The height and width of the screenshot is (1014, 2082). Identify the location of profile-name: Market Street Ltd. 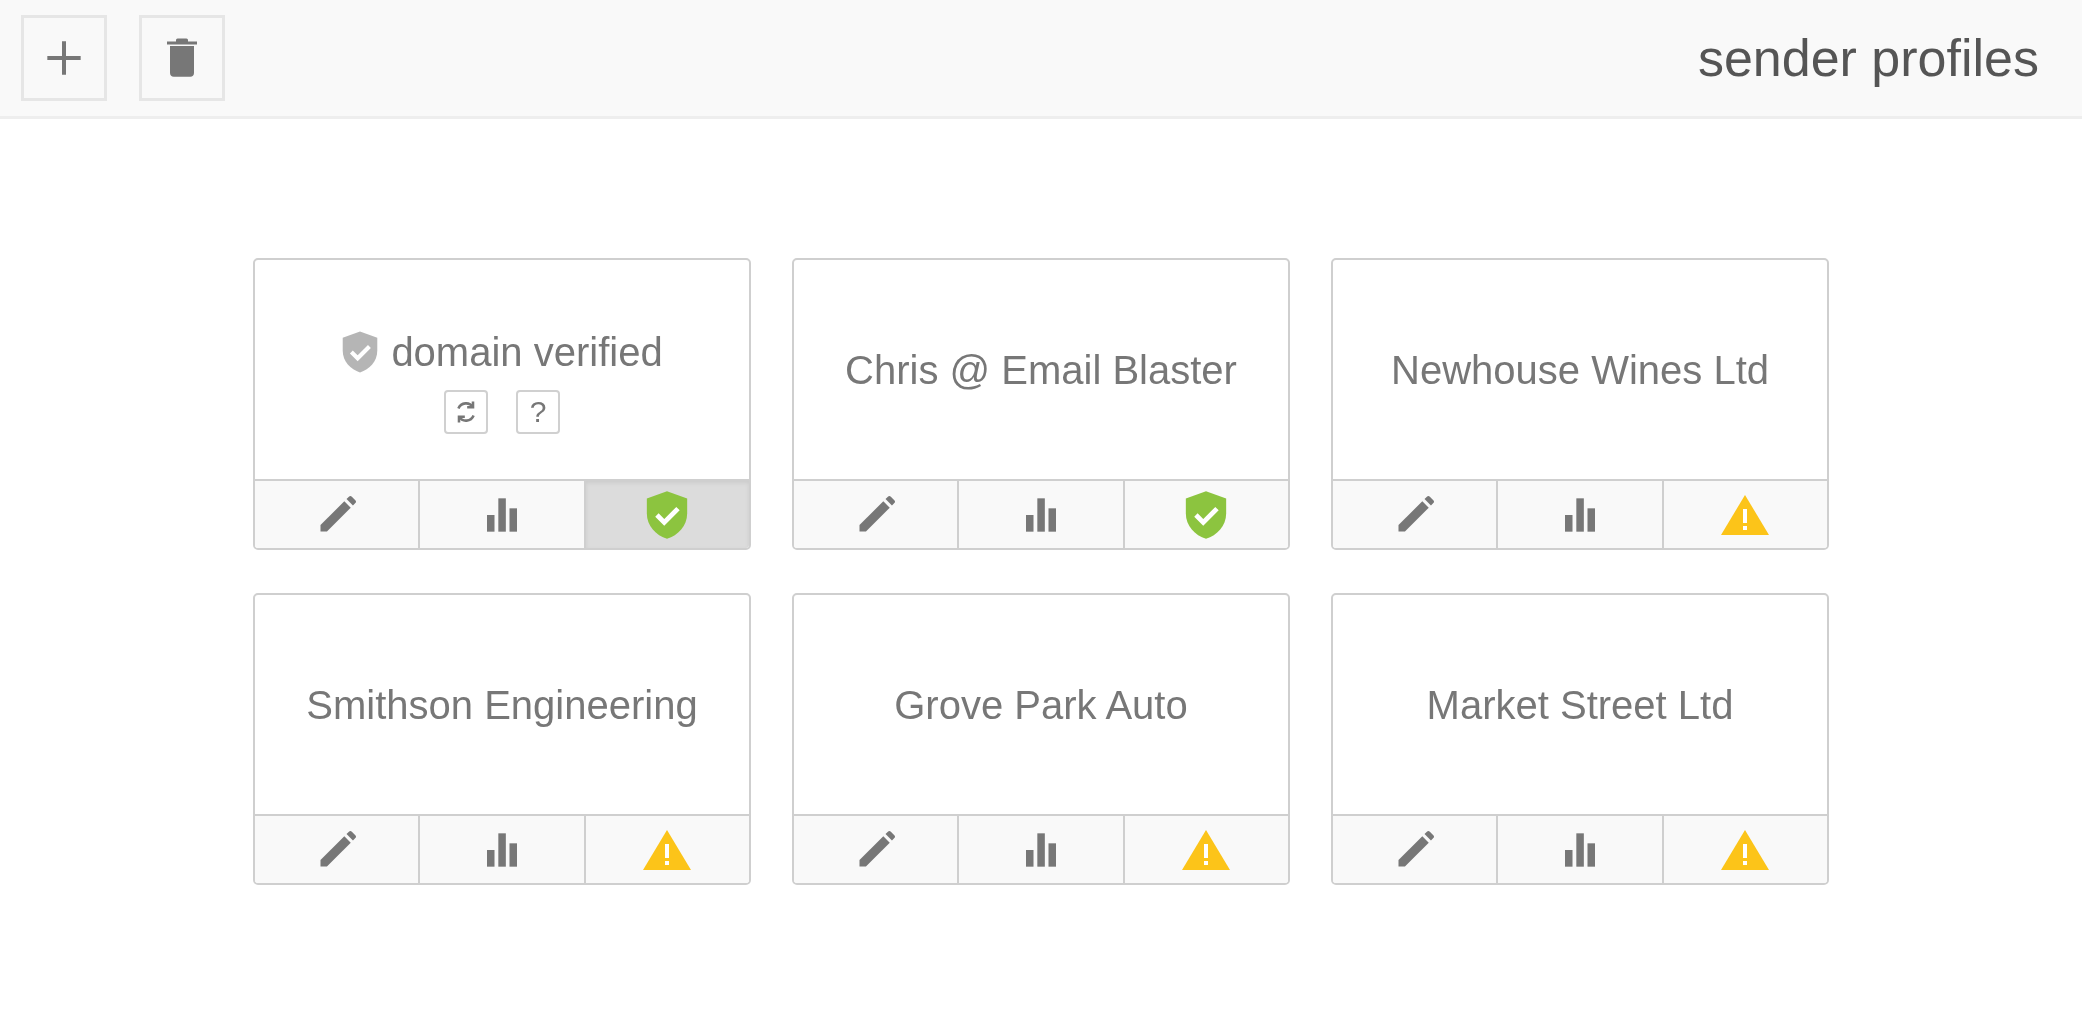
(1580, 704).